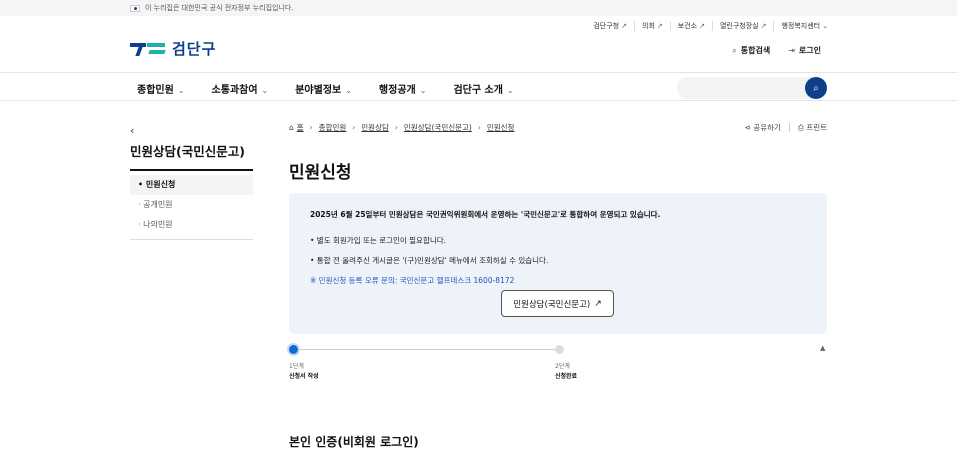 This screenshot has height=460, width=957. Describe the element at coordinates (434, 364) in the screenshot. I see `step-indicator: 1단계 신청서 작성 2단계 신청완료` at that location.